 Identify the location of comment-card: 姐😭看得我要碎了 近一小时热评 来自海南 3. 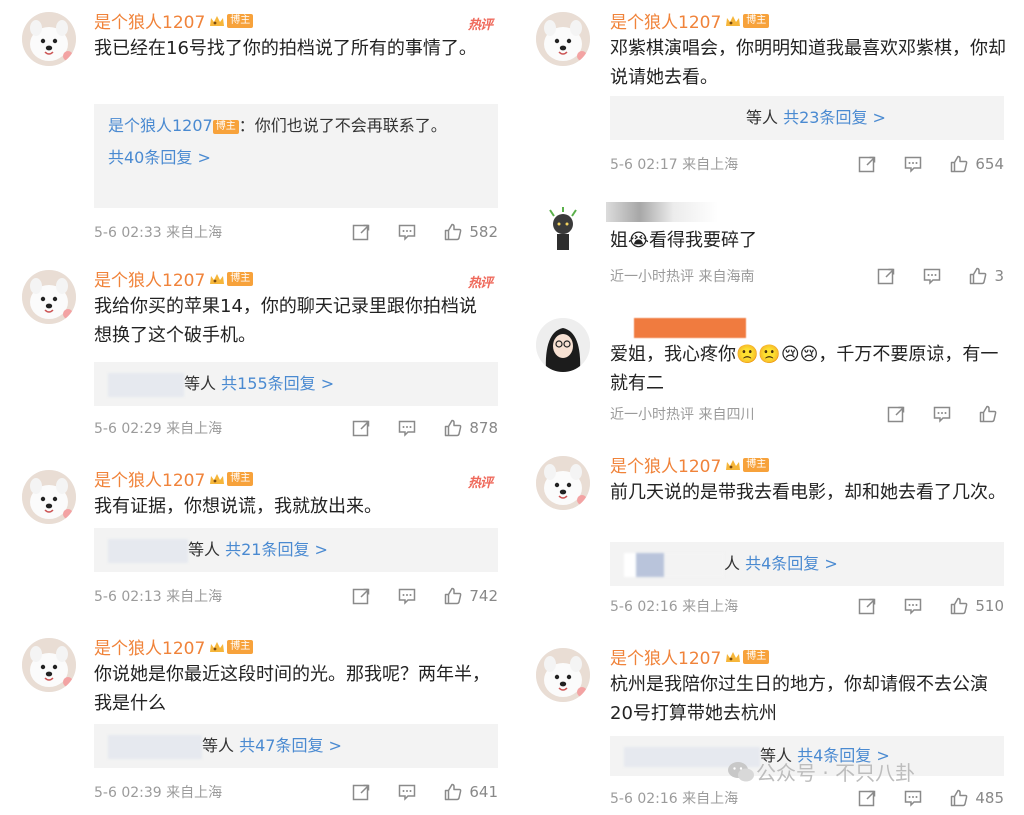
(768, 245).